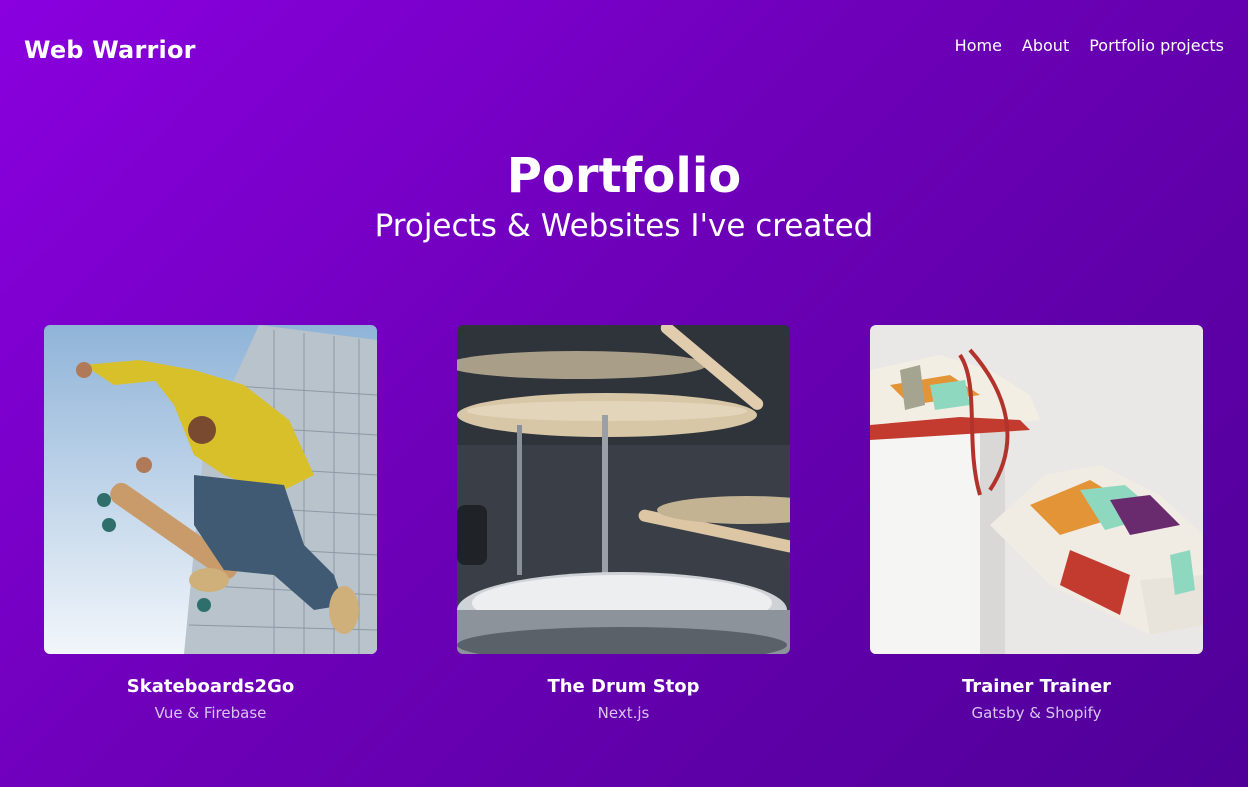  I want to click on project-title: Trainer Trainer, so click(1036, 686).